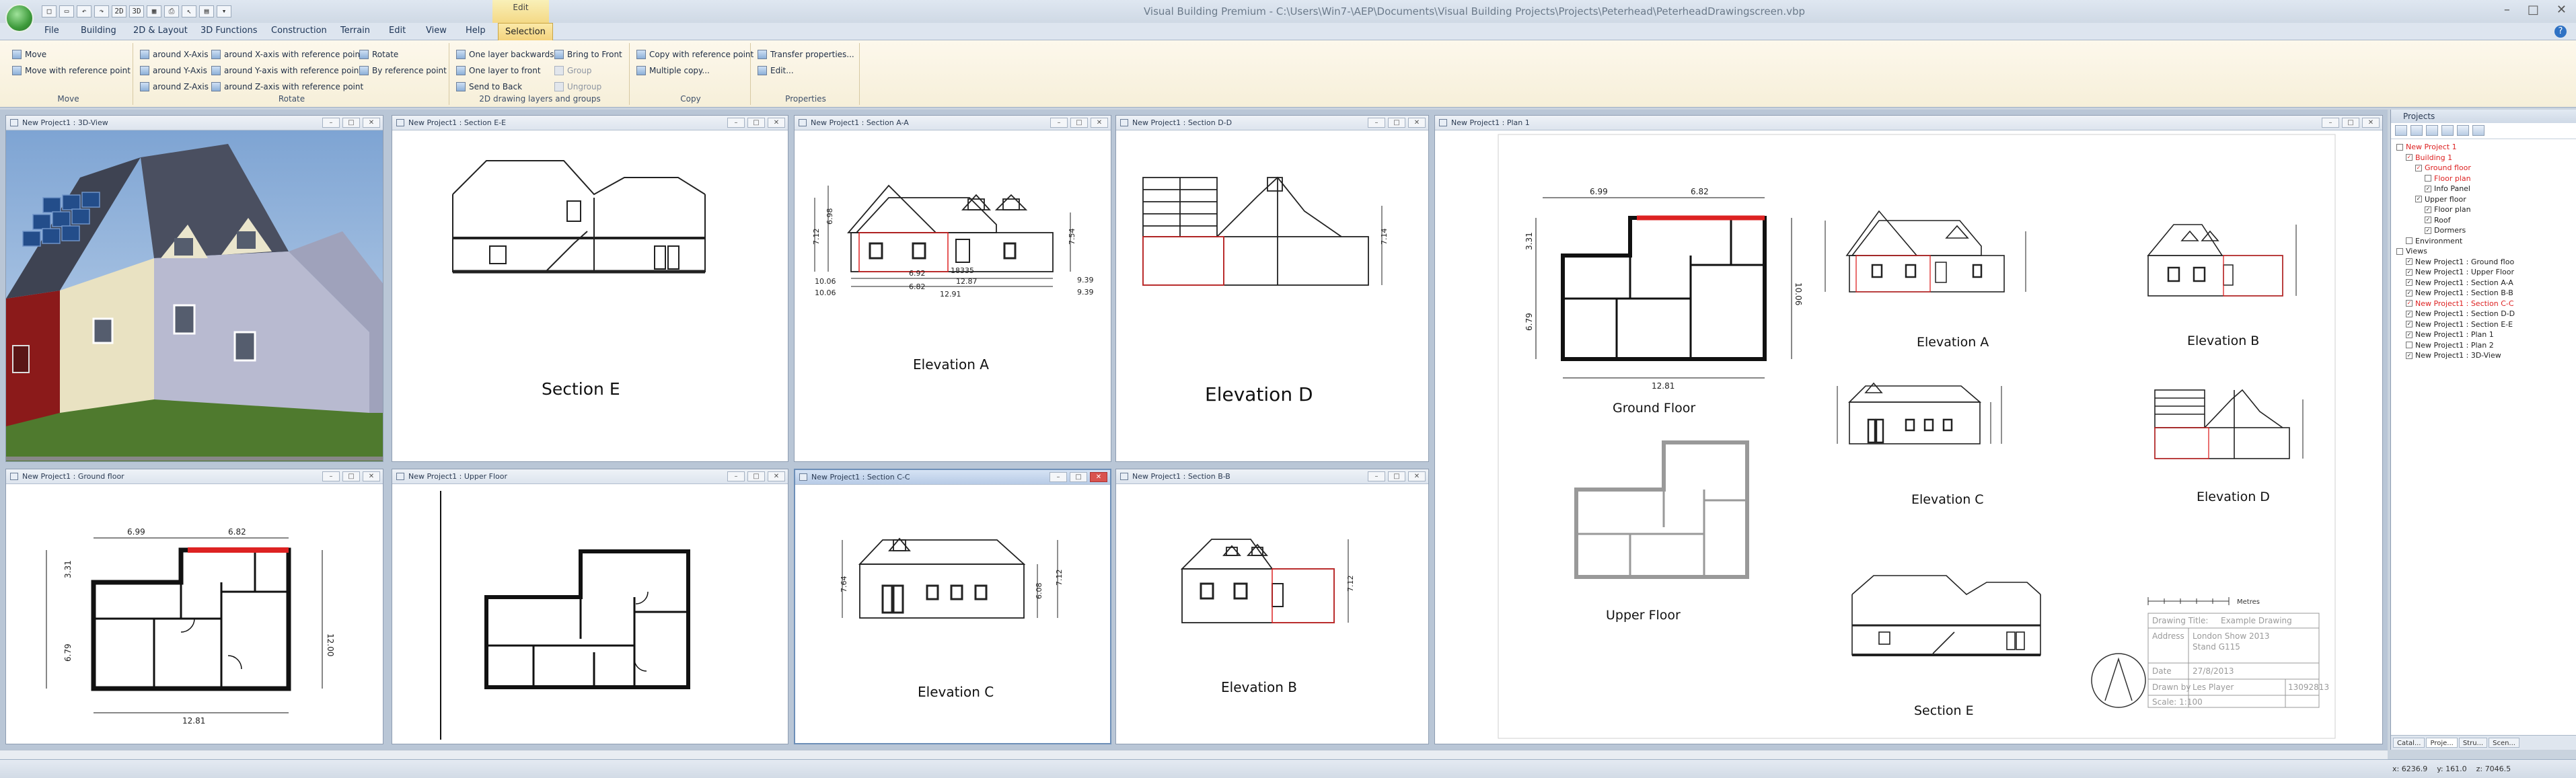  Describe the element at coordinates (2478, 130) in the screenshot. I see `properties-icon` at that location.